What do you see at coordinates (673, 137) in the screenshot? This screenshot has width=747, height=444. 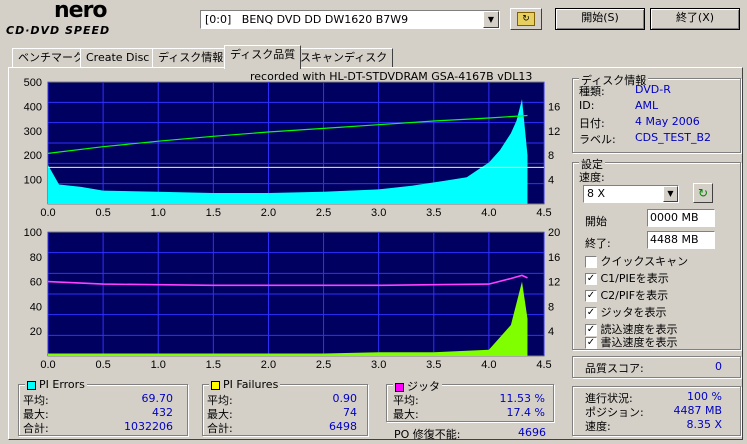 I see `disc-label-value: CDS_TEST_B2` at bounding box center [673, 137].